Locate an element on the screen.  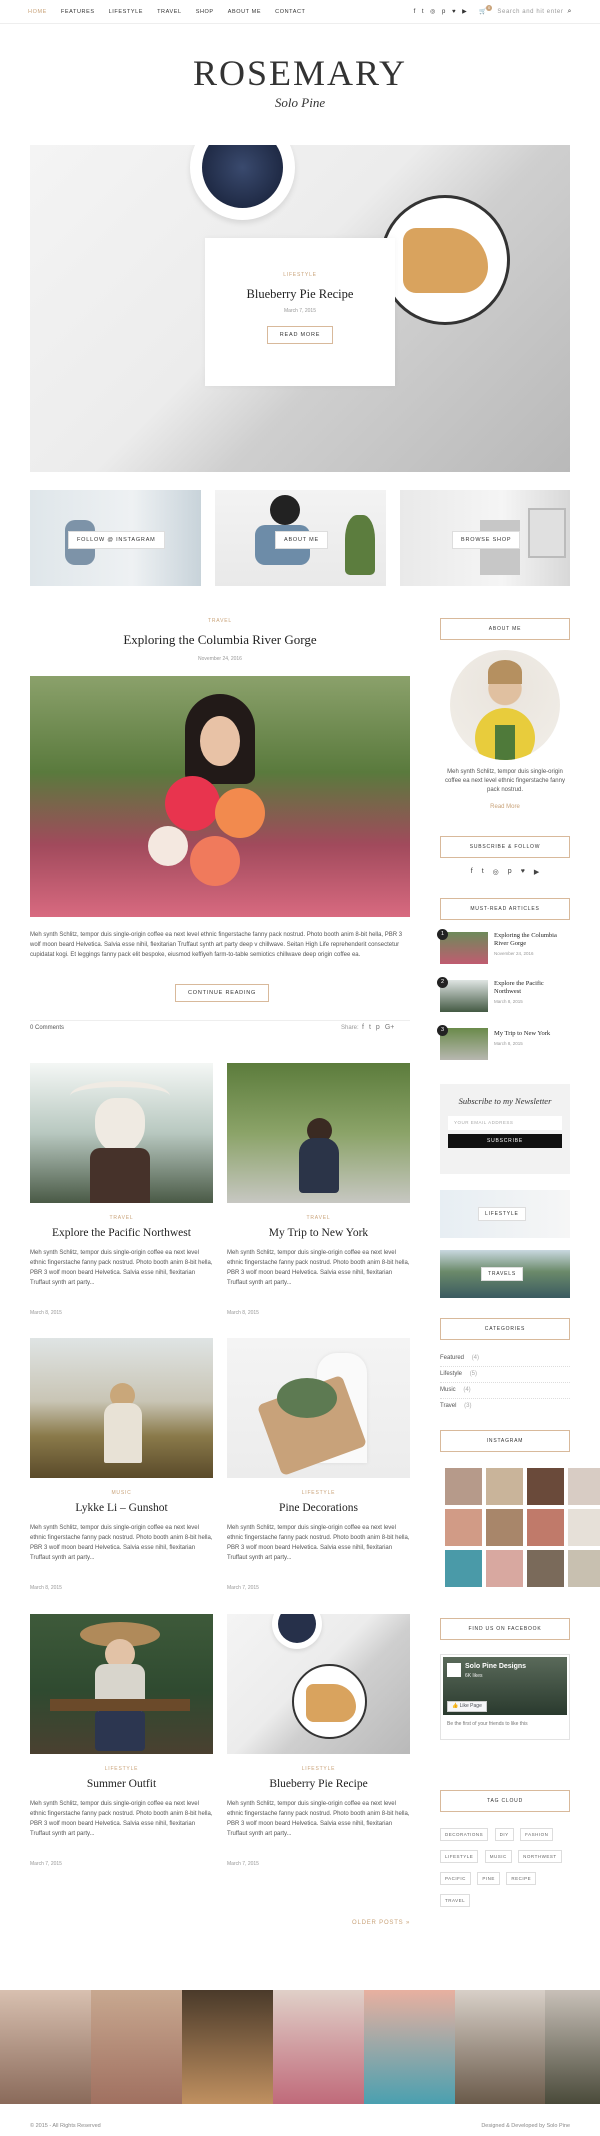
tag-item: PINE is located at coordinates (488, 1878).